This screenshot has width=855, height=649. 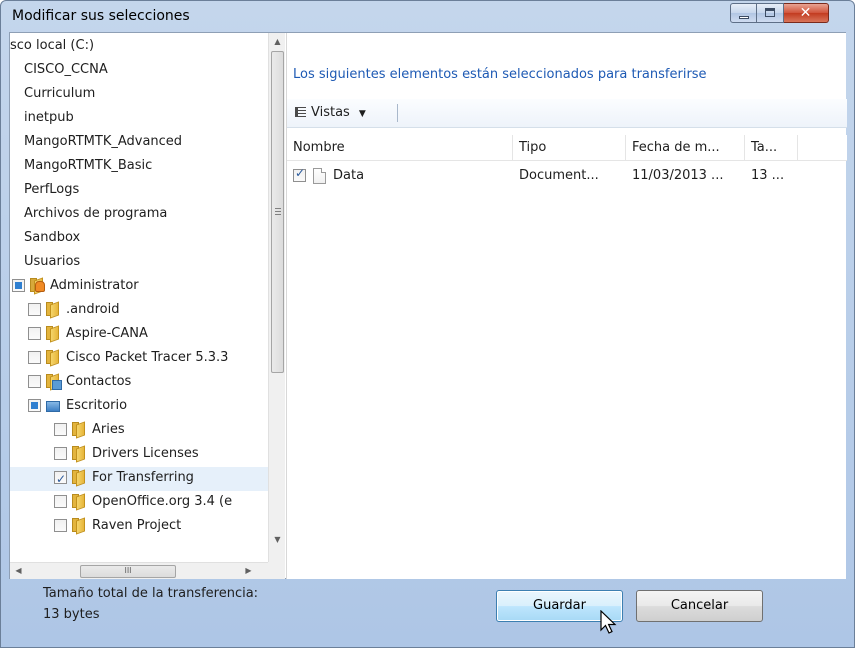 What do you see at coordinates (567, 113) in the screenshot?
I see `view-toolbar: Vistas ▼` at bounding box center [567, 113].